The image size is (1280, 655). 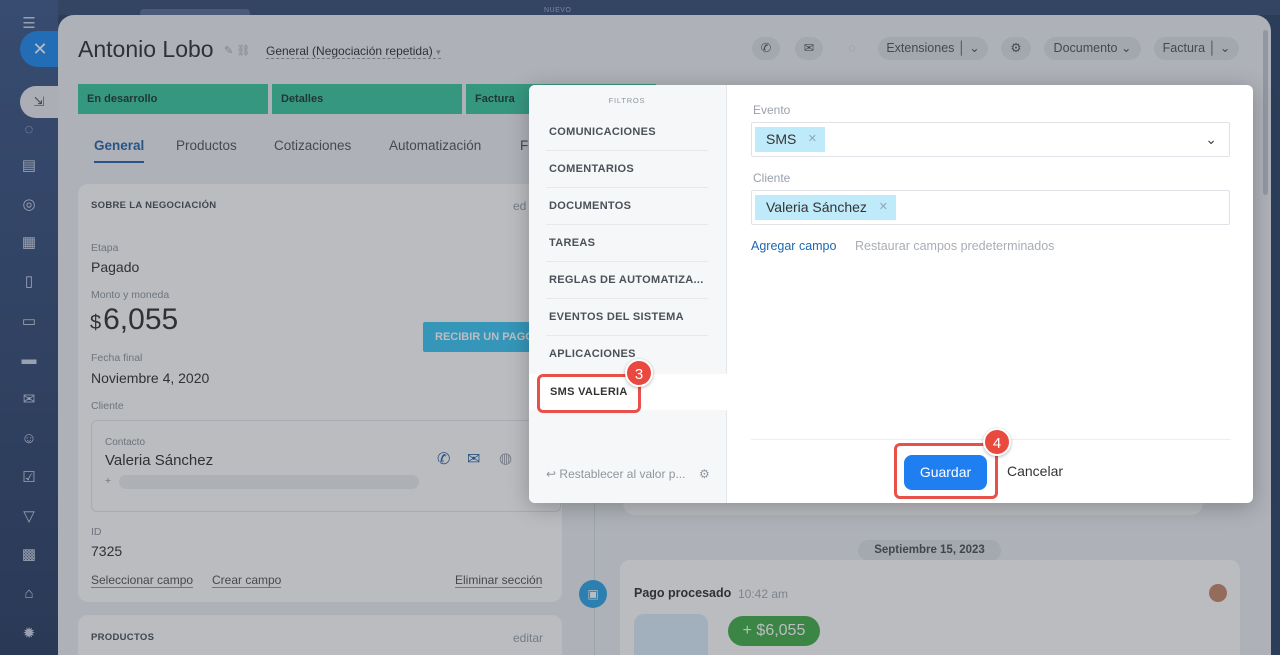 I want to click on event-chip: SMS ✕, so click(x=790, y=139).